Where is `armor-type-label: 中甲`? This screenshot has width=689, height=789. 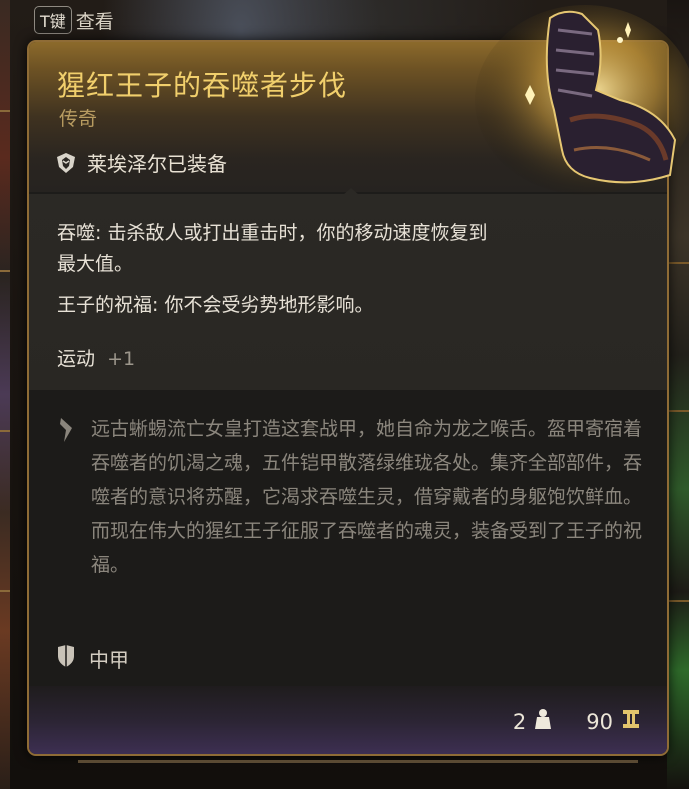
armor-type-label: 中甲 is located at coordinates (109, 660).